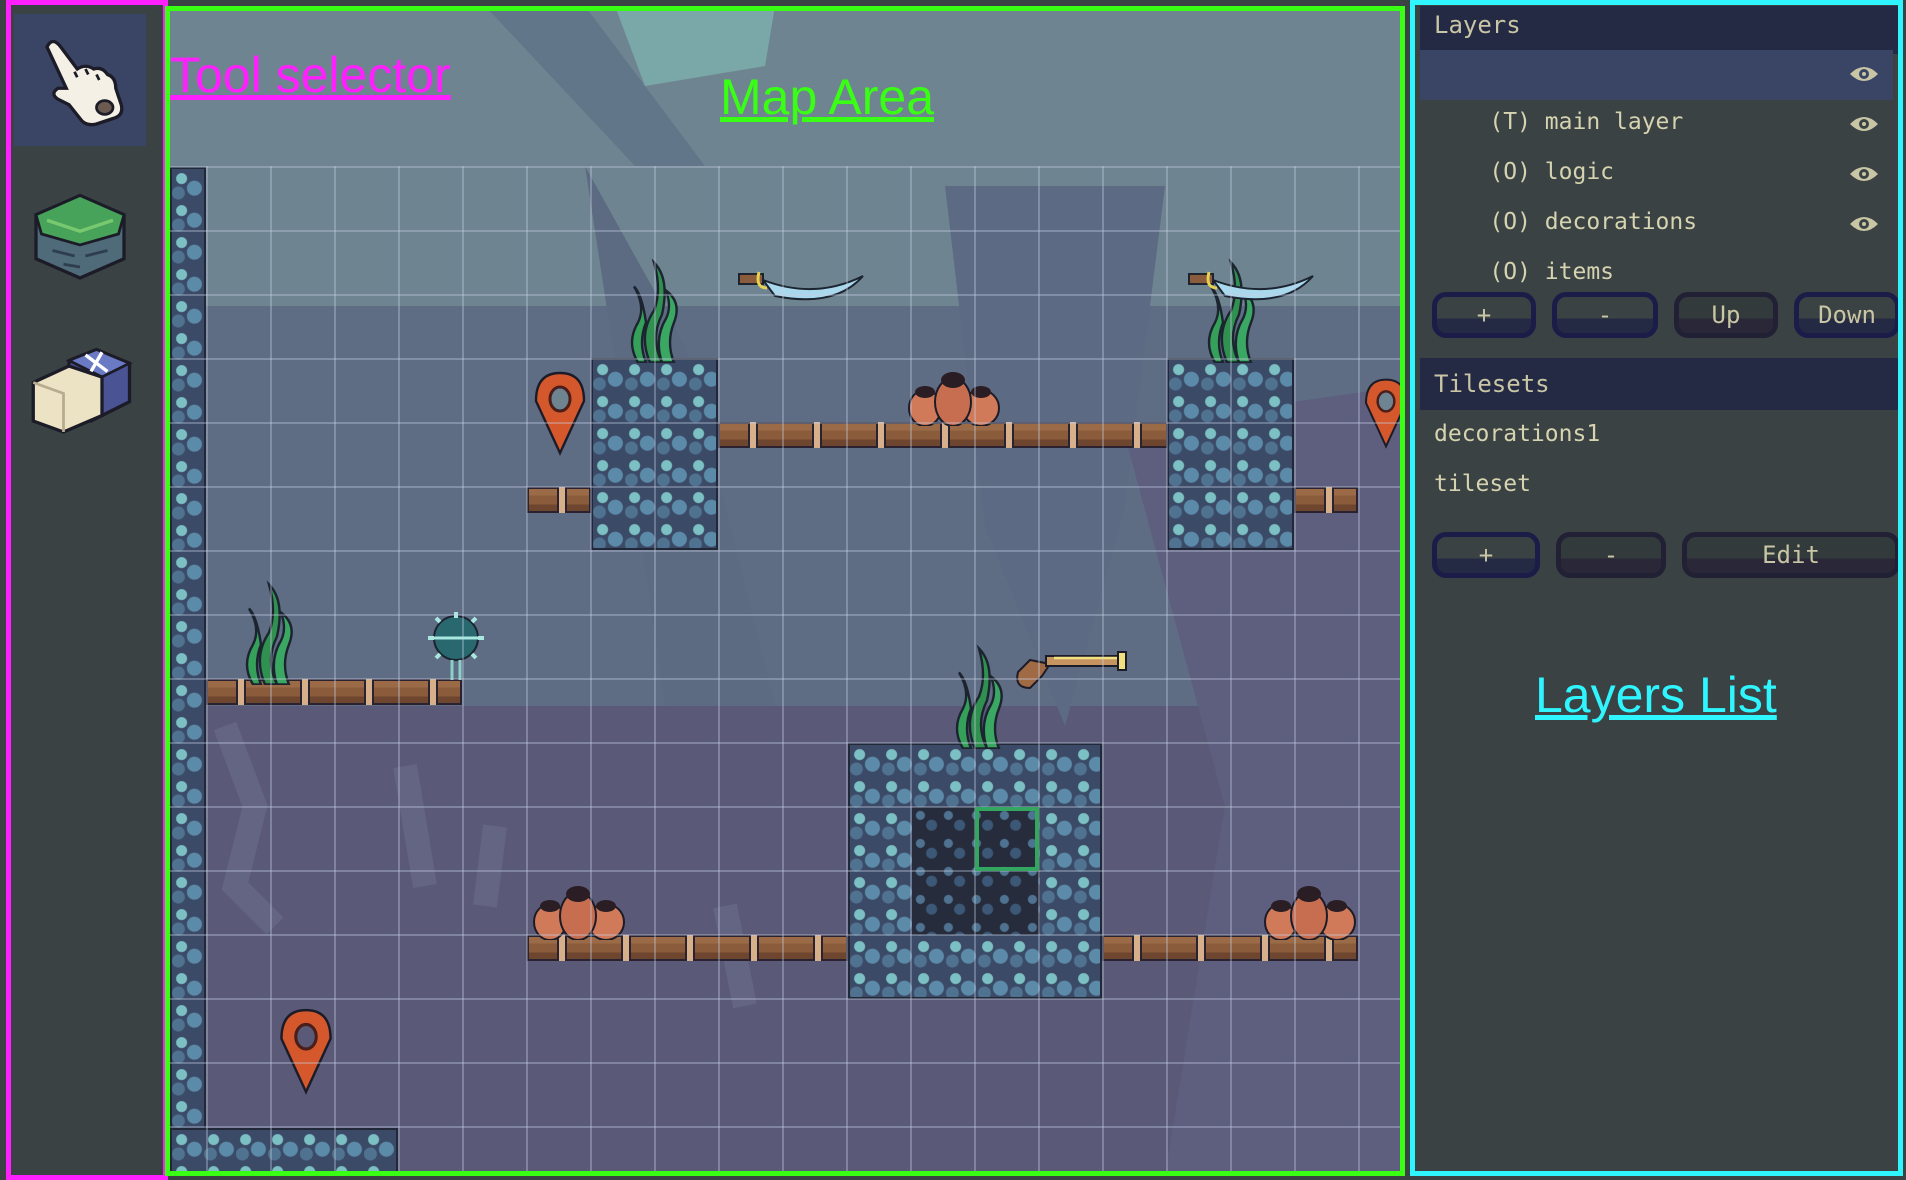 This screenshot has height=1180, width=1906. Describe the element at coordinates (1484, 315) in the screenshot. I see `add-layer-button: +` at that location.